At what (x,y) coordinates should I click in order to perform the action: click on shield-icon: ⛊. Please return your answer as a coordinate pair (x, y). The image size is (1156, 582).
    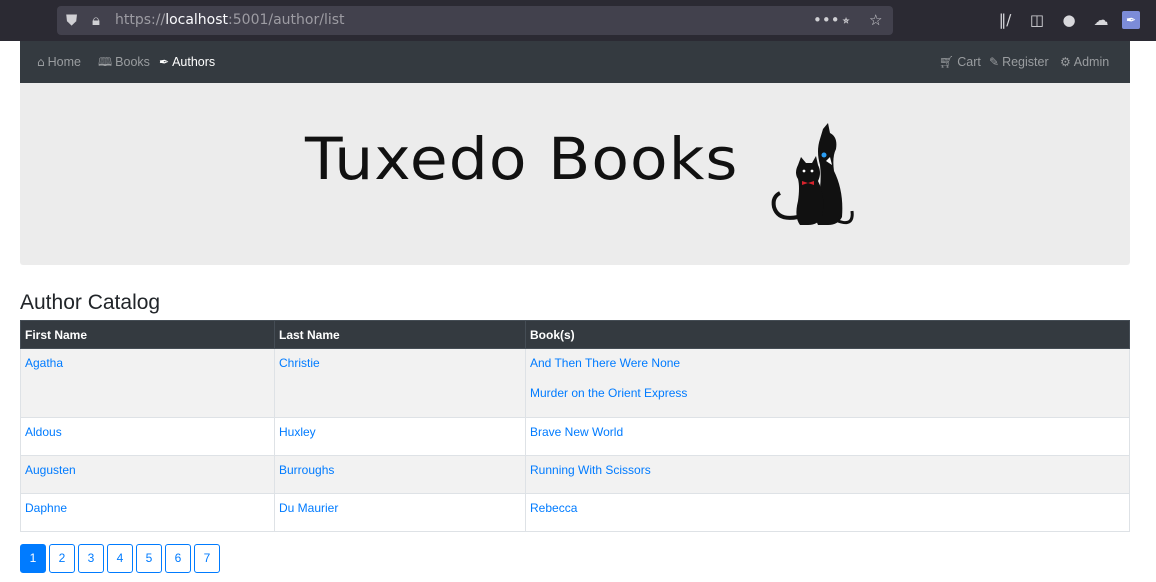
    Looking at the image, I should click on (71, 20).